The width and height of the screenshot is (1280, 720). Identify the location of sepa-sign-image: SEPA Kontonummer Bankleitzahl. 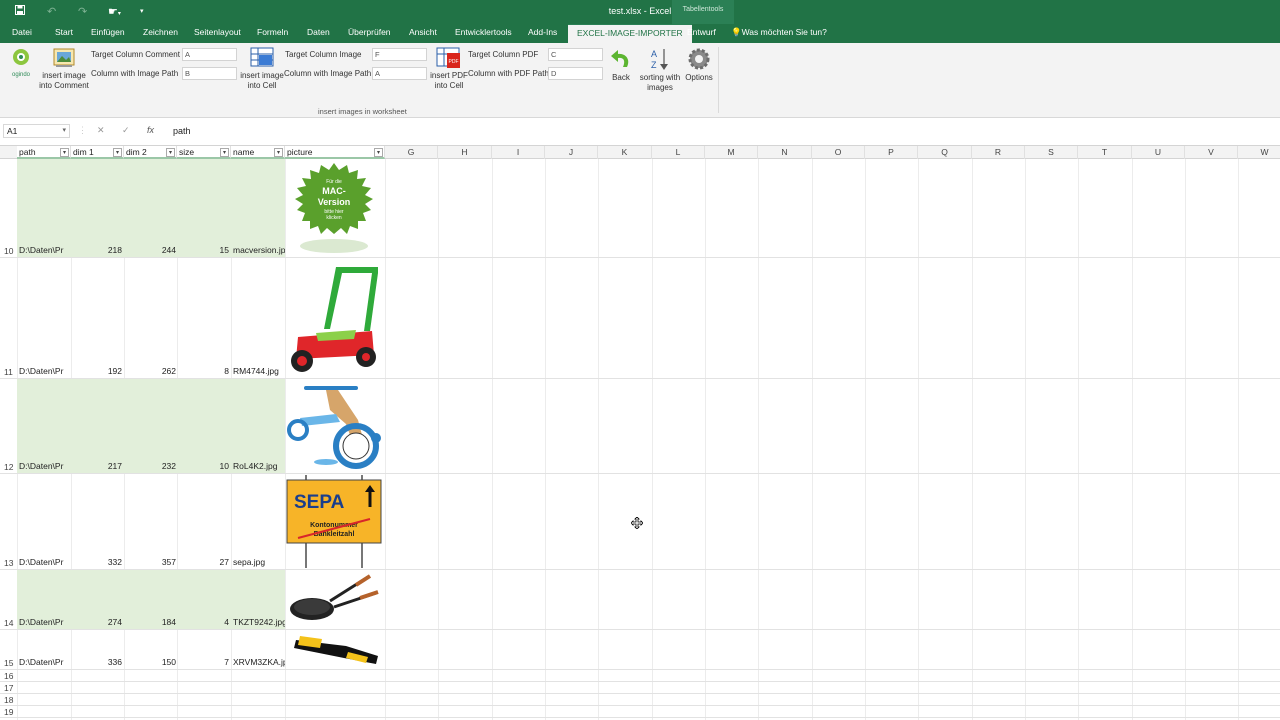
(334, 521).